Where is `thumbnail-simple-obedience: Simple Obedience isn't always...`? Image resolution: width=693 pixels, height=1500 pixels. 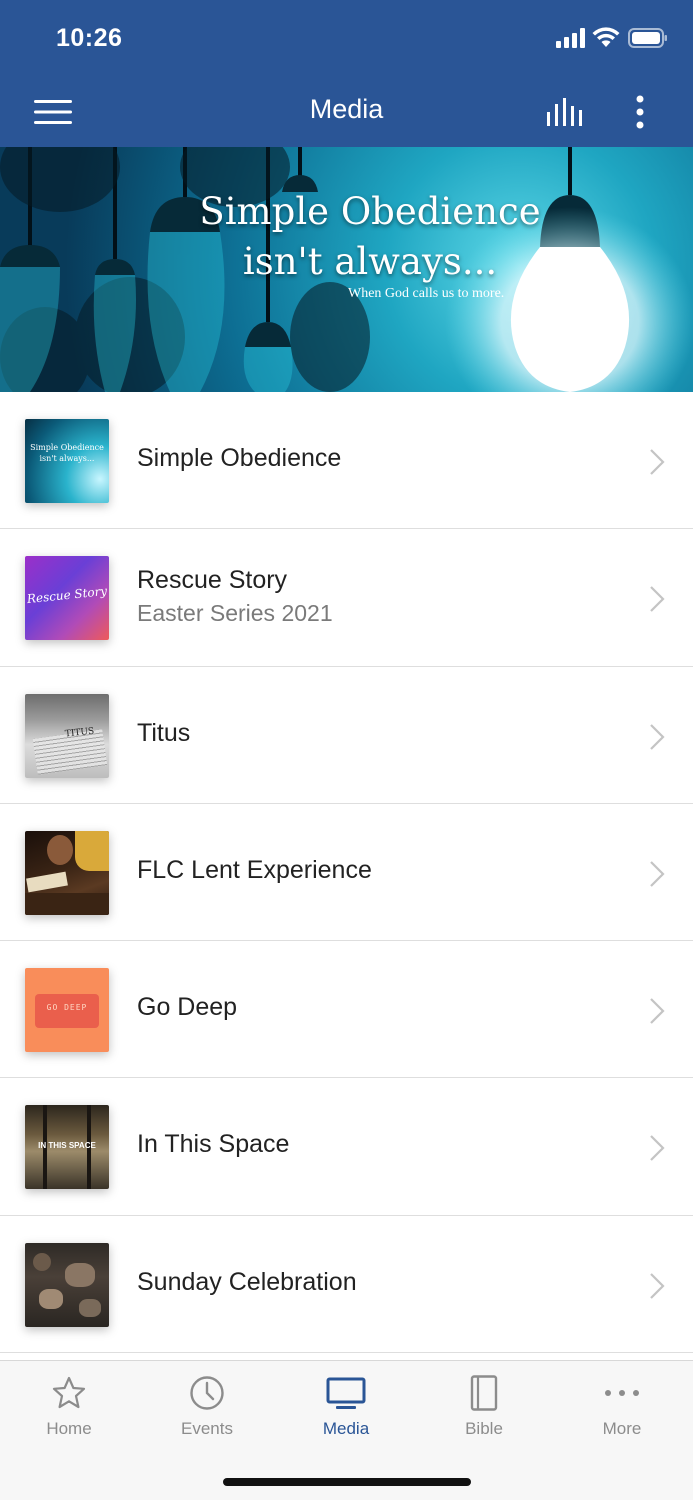 thumbnail-simple-obedience: Simple Obedience isn't always... is located at coordinates (67, 461).